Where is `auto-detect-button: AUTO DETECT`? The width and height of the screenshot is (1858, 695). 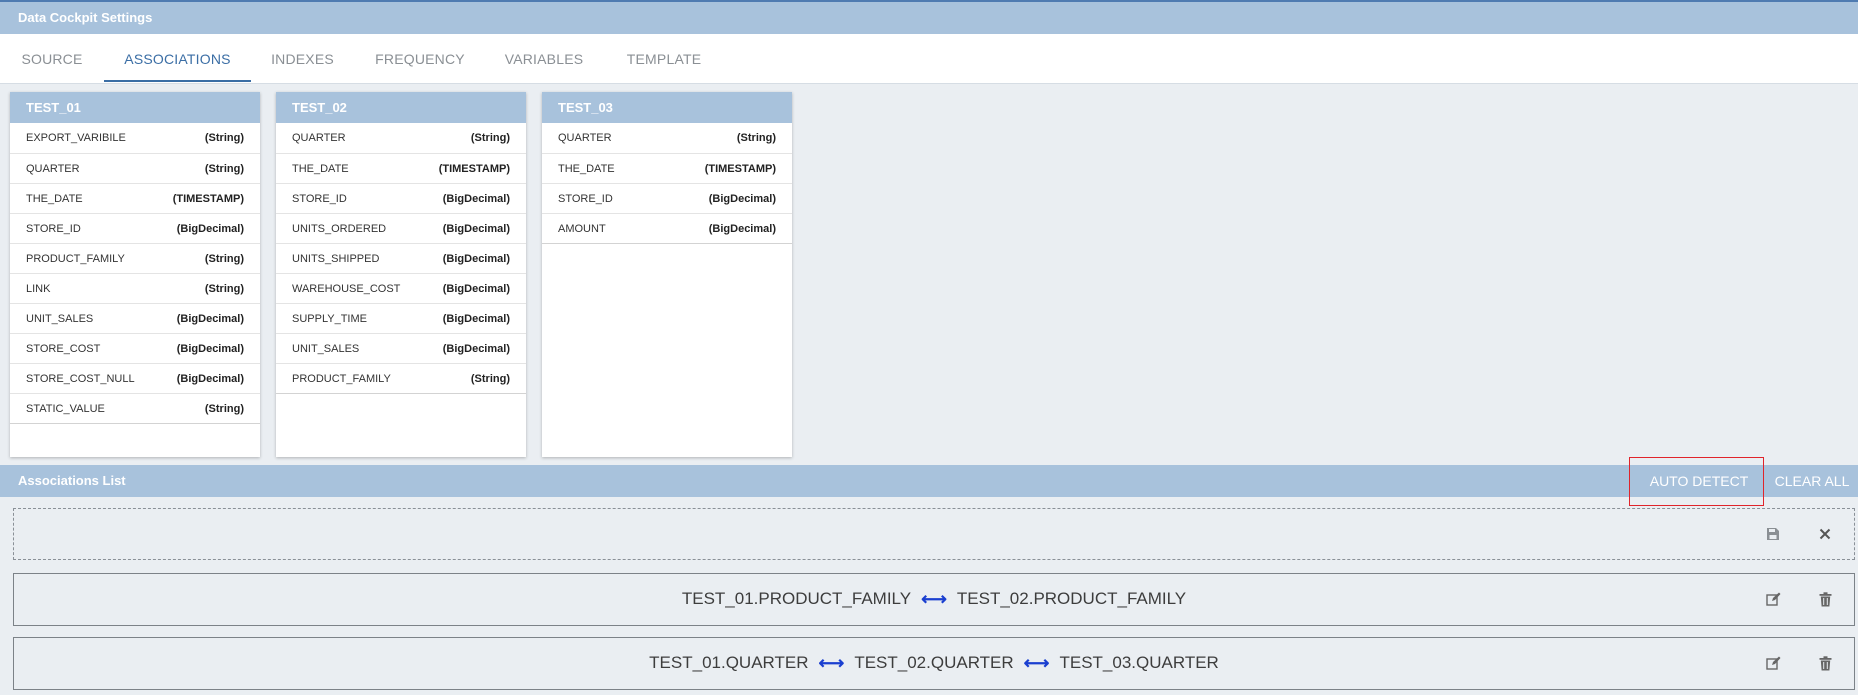 auto-detect-button: AUTO DETECT is located at coordinates (1699, 481).